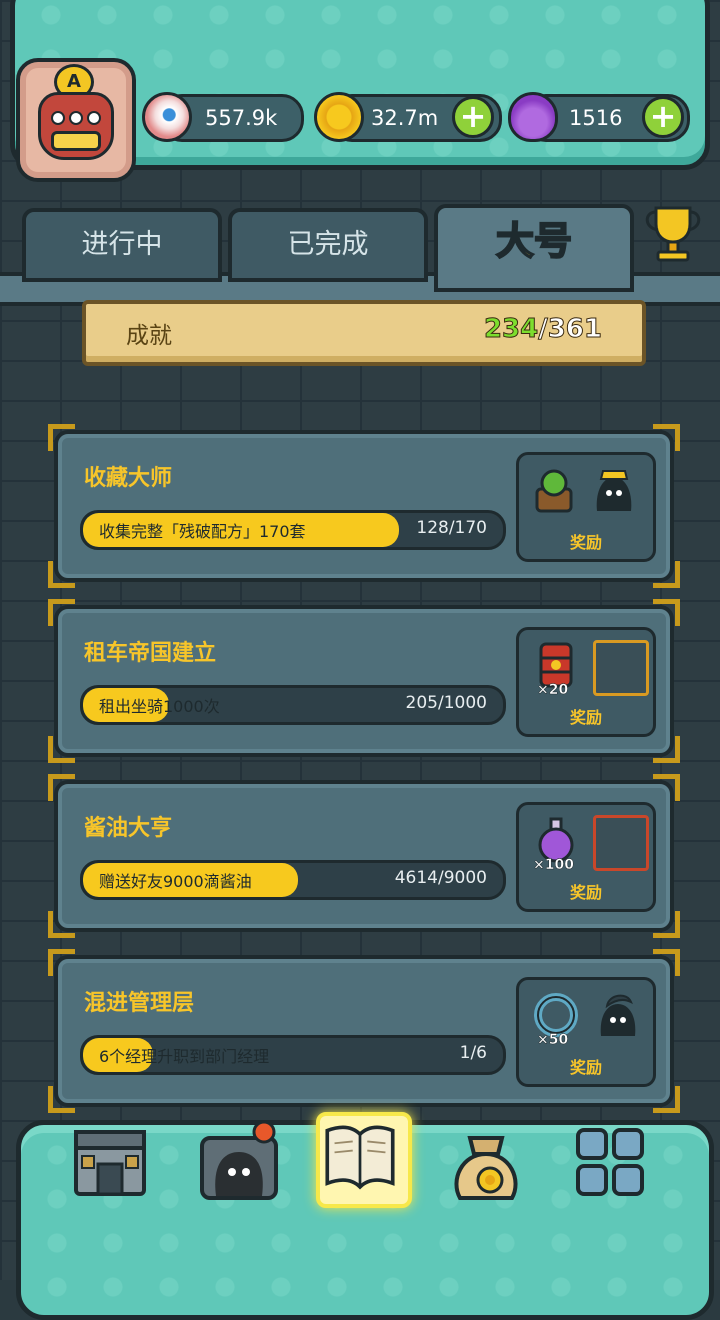  I want to click on add-potions-button: +, so click(663, 117).